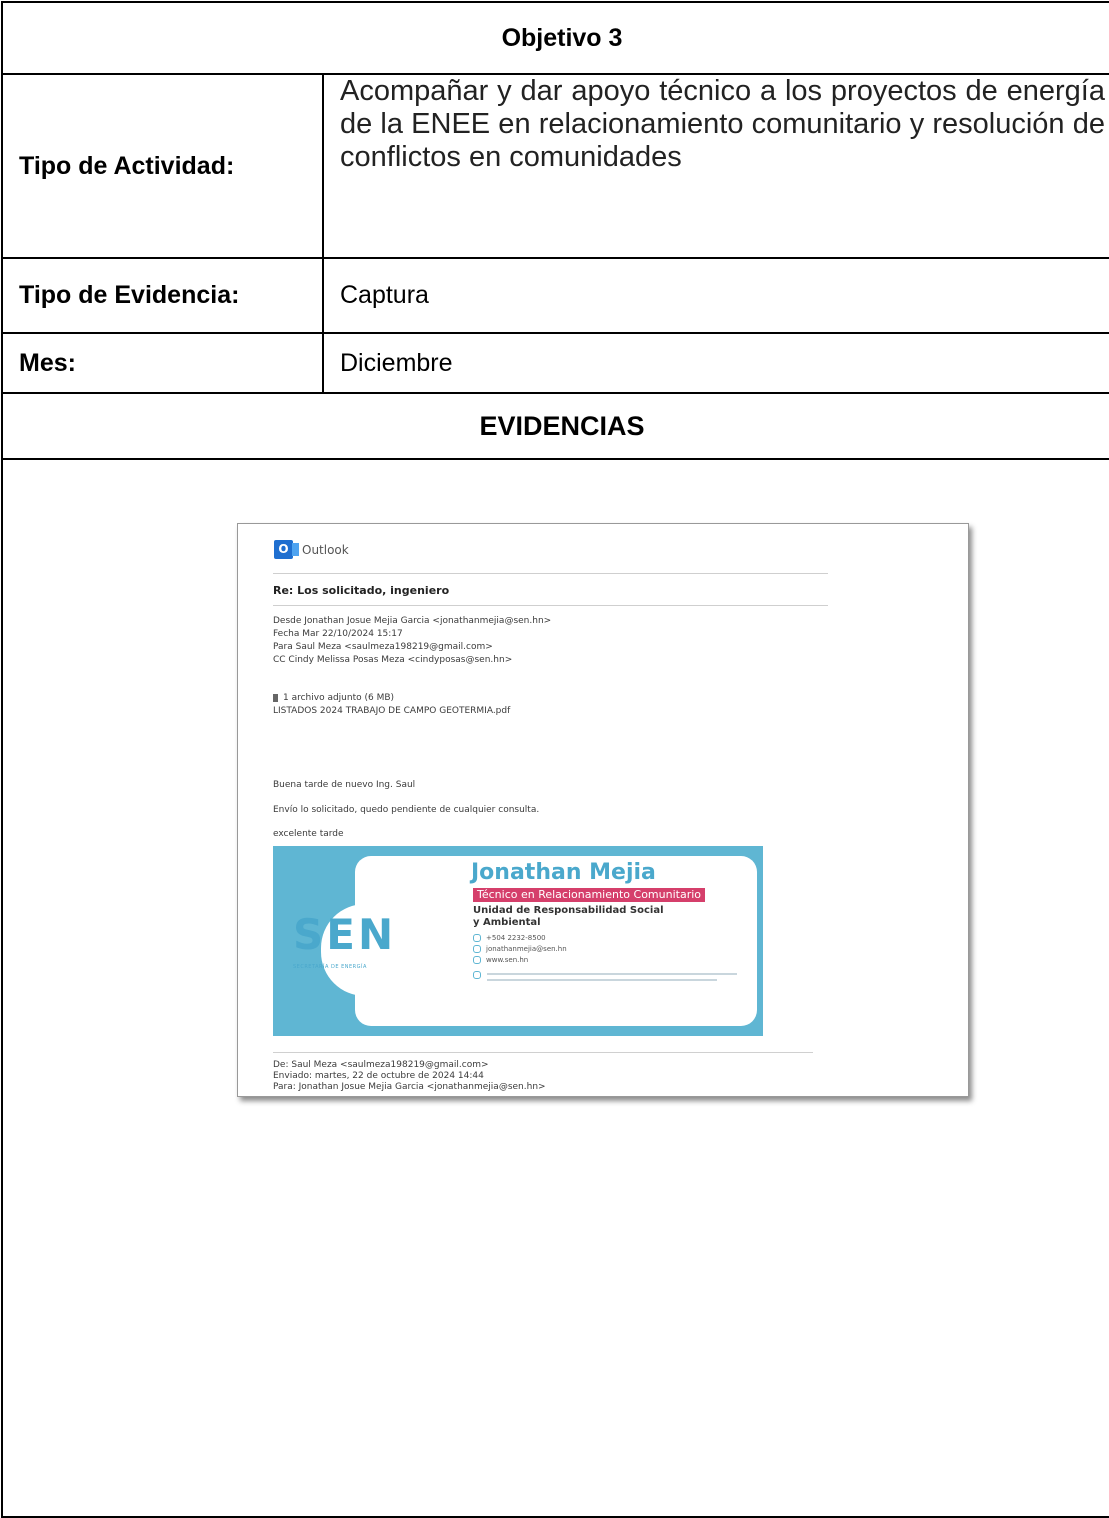 This screenshot has width=1109, height=1518. Describe the element at coordinates (550, 605) in the screenshot. I see `subject-divider` at that location.